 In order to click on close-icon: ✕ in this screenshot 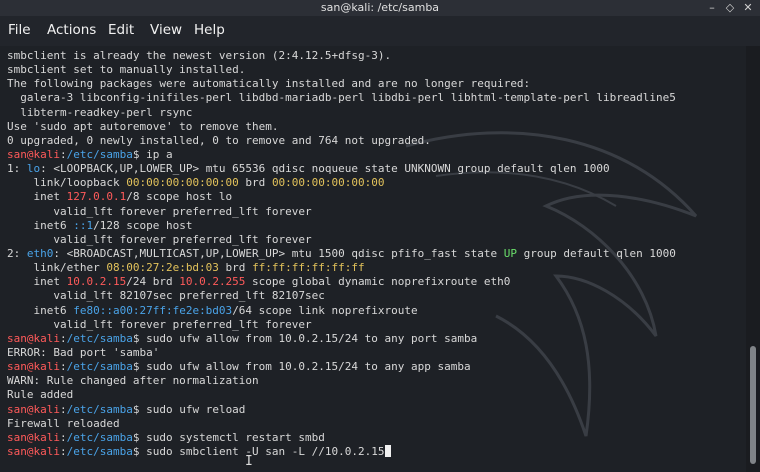, I will do `click(748, 8)`.